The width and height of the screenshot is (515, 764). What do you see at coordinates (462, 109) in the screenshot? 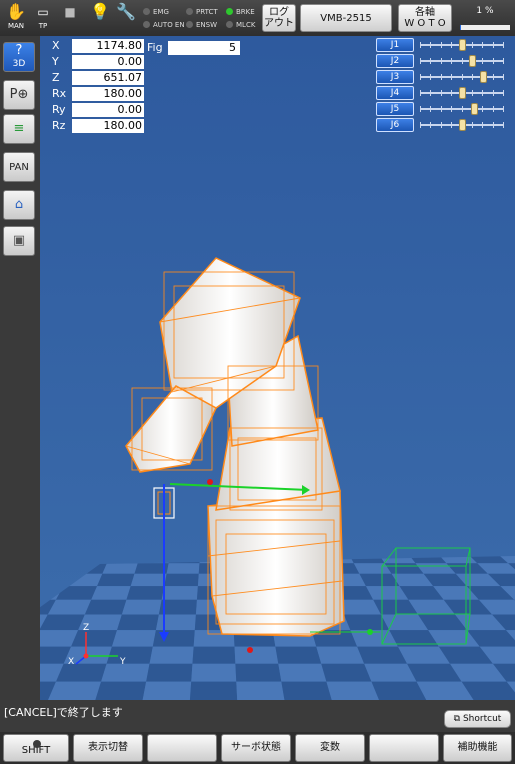
I see `joint-slider-j5` at bounding box center [462, 109].